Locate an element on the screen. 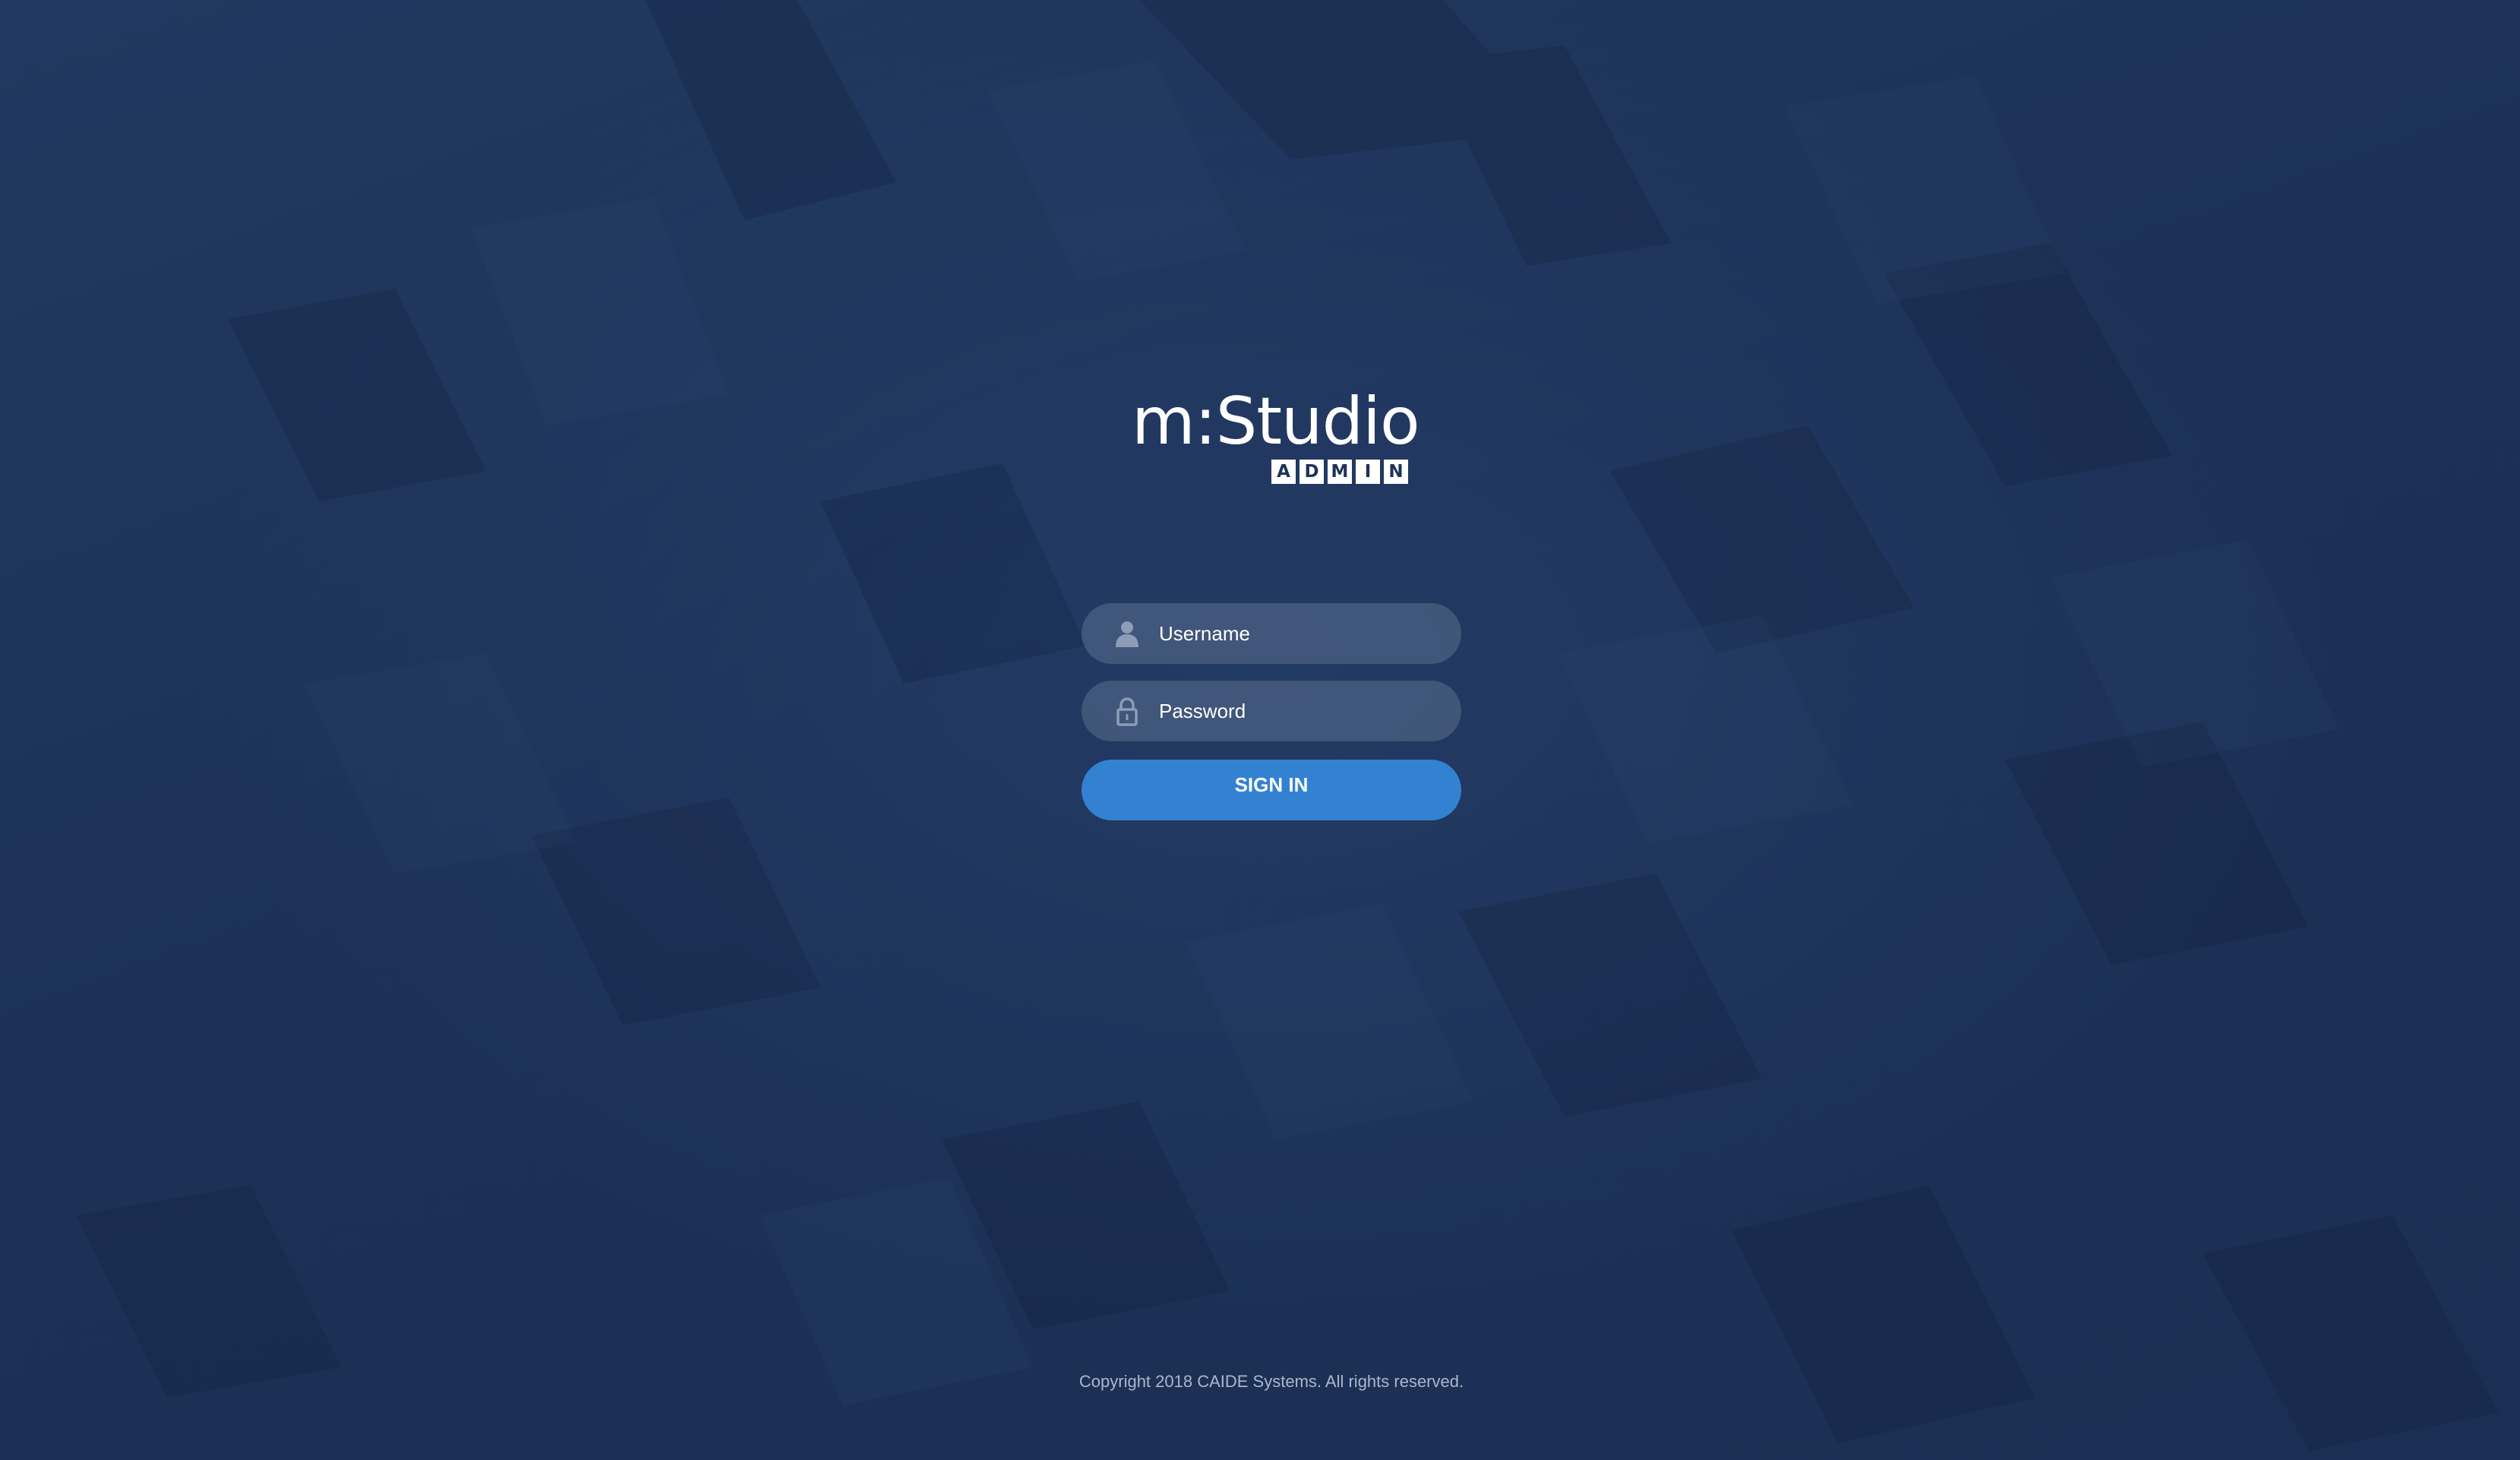 Image resolution: width=2520 pixels, height=1460 pixels. logo-badge-letter: D is located at coordinates (1312, 472).